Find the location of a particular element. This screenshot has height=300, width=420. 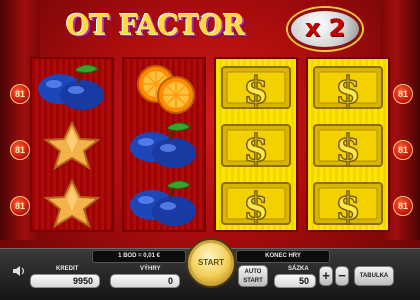

win-label: VÝHRY is located at coordinates (150, 269).